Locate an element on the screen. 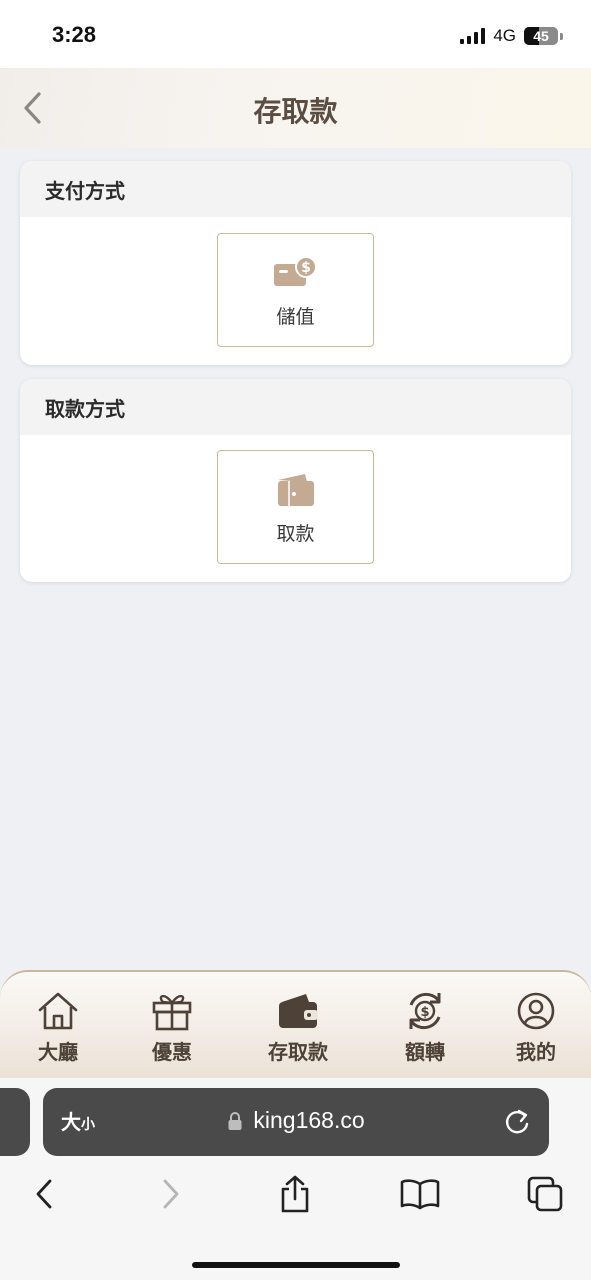 The height and width of the screenshot is (1280, 591). home-indicator is located at coordinates (296, 1265).